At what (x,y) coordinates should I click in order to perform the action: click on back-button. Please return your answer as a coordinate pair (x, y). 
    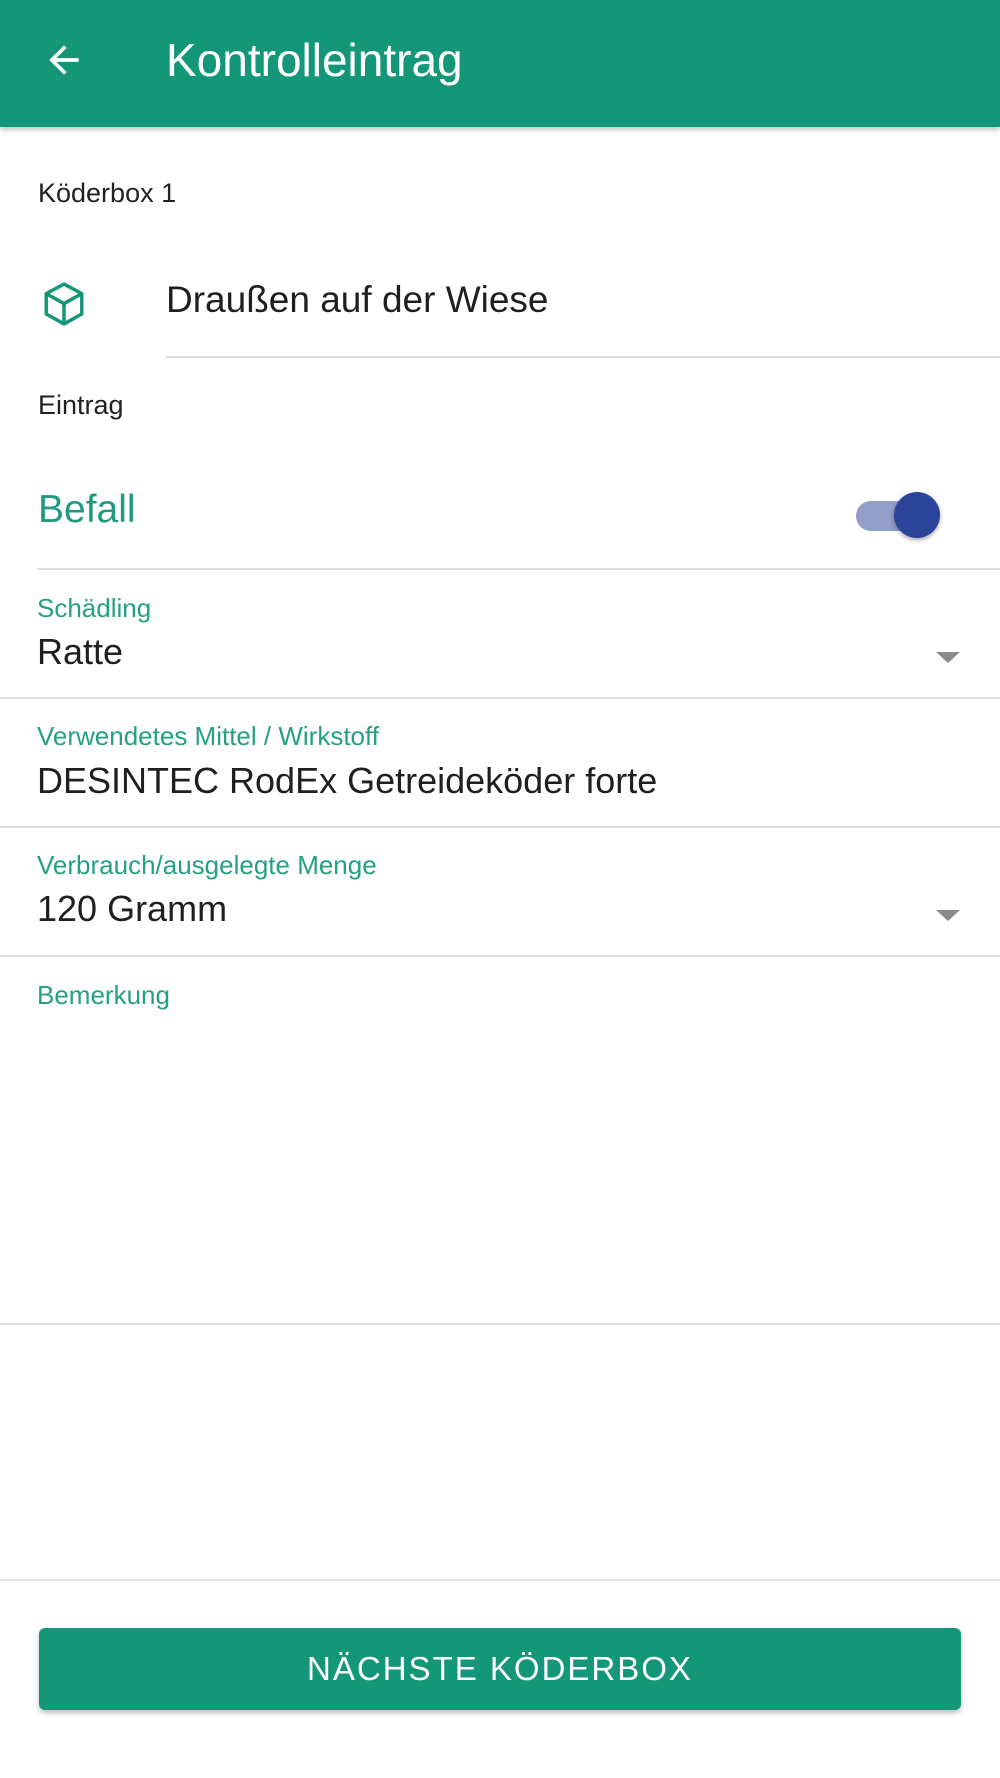
    Looking at the image, I should click on (64, 60).